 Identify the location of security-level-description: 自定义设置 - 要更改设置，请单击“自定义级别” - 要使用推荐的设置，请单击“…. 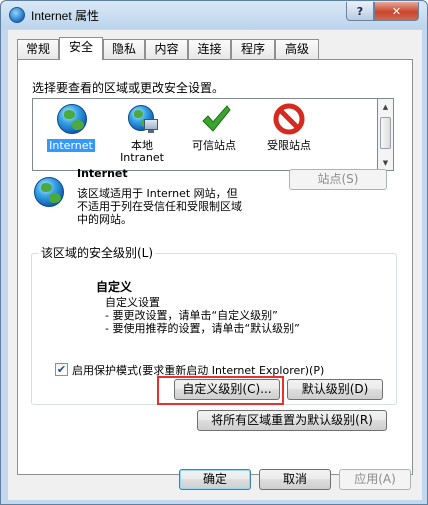
(202, 315).